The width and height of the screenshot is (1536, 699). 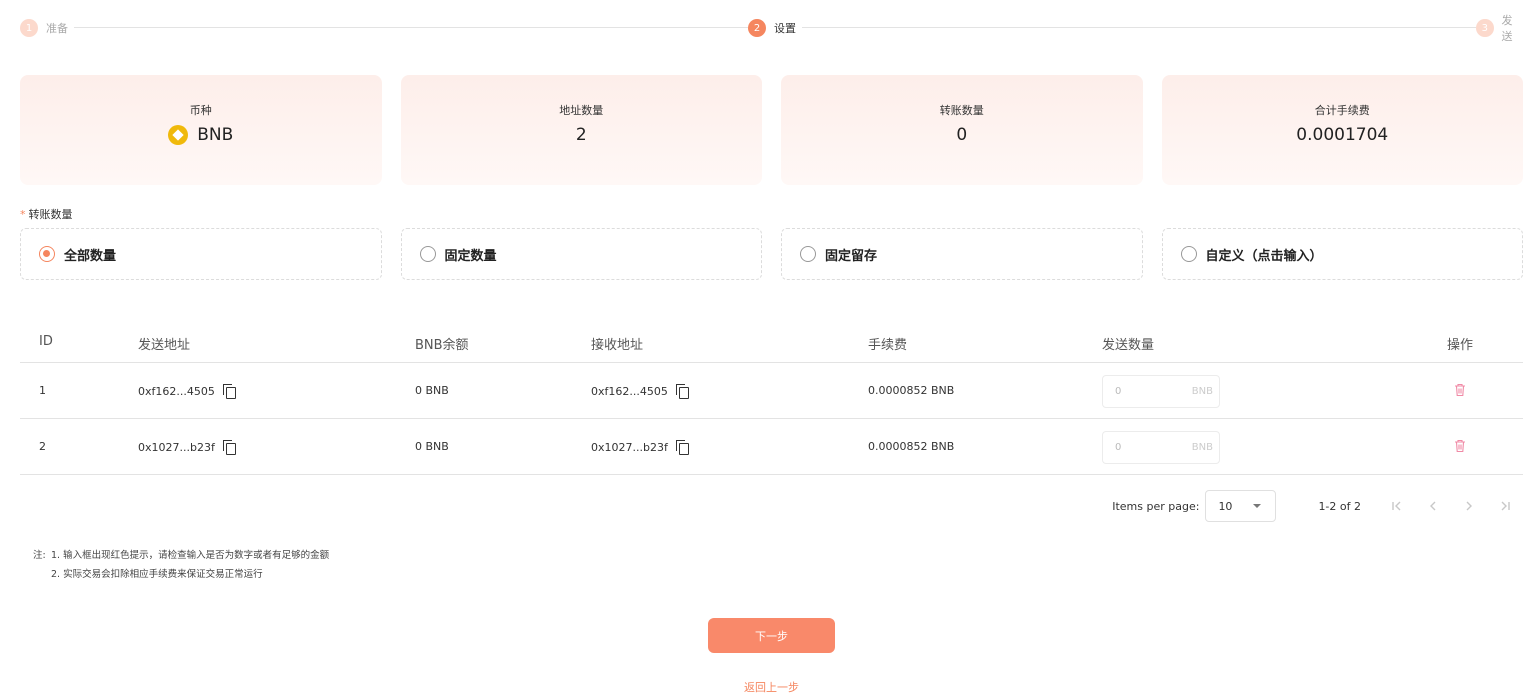 I want to click on currency-title: 币种, so click(x=200, y=110).